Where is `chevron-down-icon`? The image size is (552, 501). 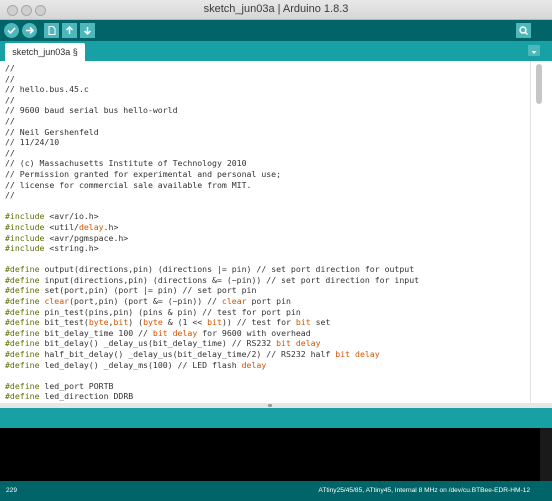
chevron-down-icon is located at coordinates (534, 52).